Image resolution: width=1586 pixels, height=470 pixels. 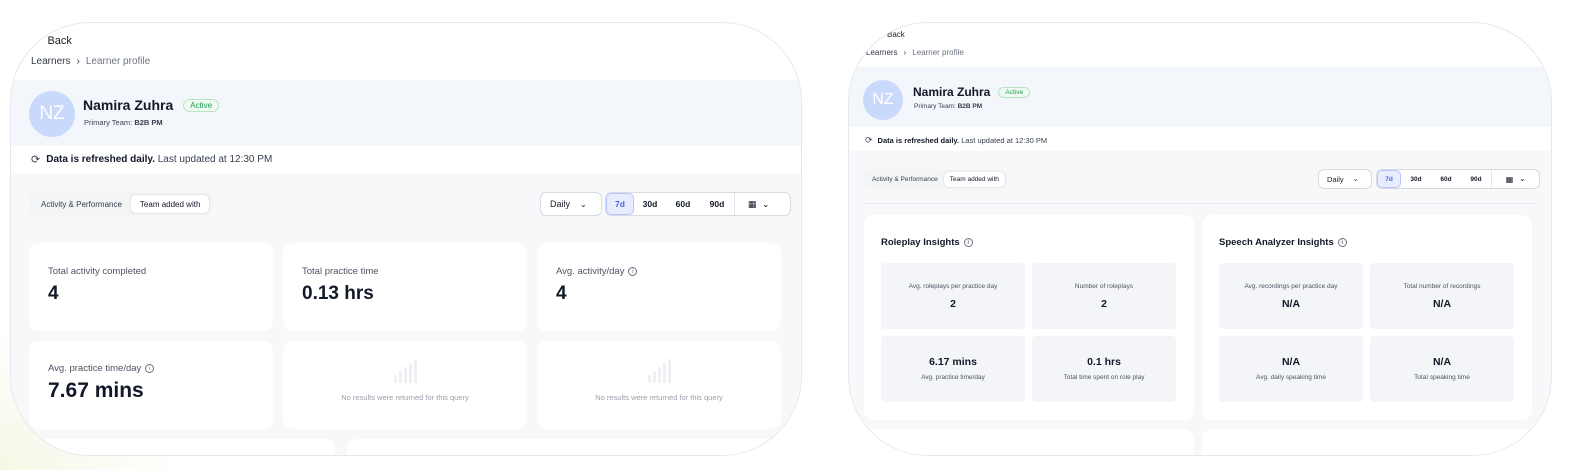 What do you see at coordinates (151, 287) in the screenshot?
I see `stat-card-total-activity: Total activity completed 4` at bounding box center [151, 287].